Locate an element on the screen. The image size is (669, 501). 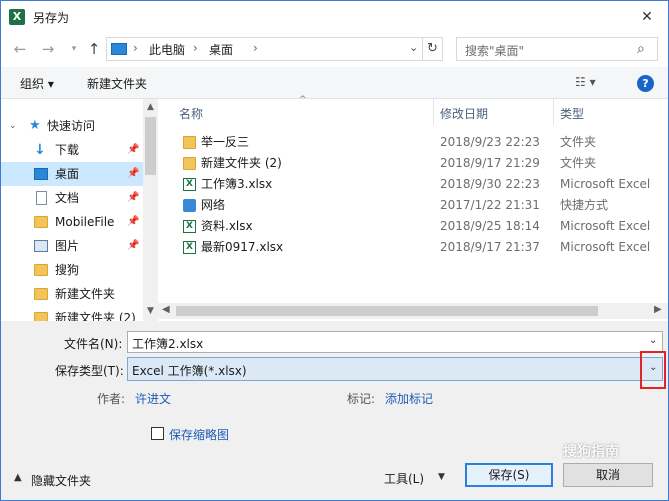
file-name: 新建文件夹 (2) is located at coordinates (241, 163).